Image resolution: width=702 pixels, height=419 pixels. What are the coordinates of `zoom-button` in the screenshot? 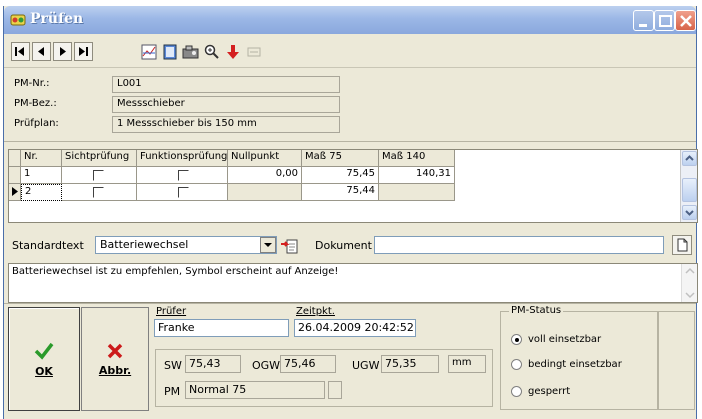 It's located at (211, 51).